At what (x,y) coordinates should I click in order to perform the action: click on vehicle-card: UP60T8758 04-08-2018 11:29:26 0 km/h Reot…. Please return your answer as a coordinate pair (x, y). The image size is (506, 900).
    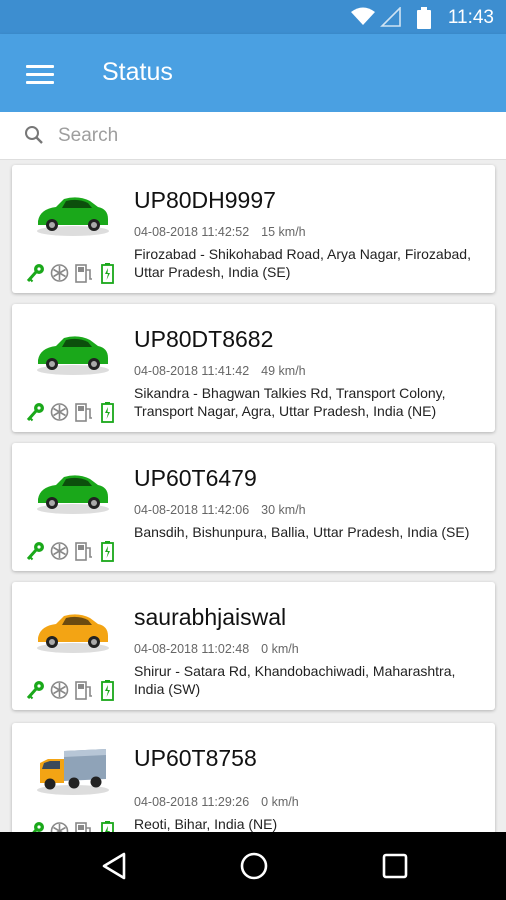
    Looking at the image, I should click on (253, 777).